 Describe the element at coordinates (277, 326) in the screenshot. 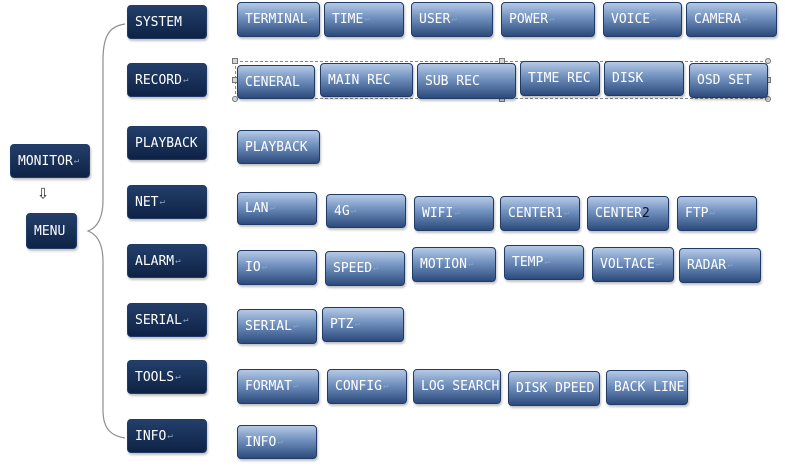

I see `item-serial: SERIAL ↵` at that location.